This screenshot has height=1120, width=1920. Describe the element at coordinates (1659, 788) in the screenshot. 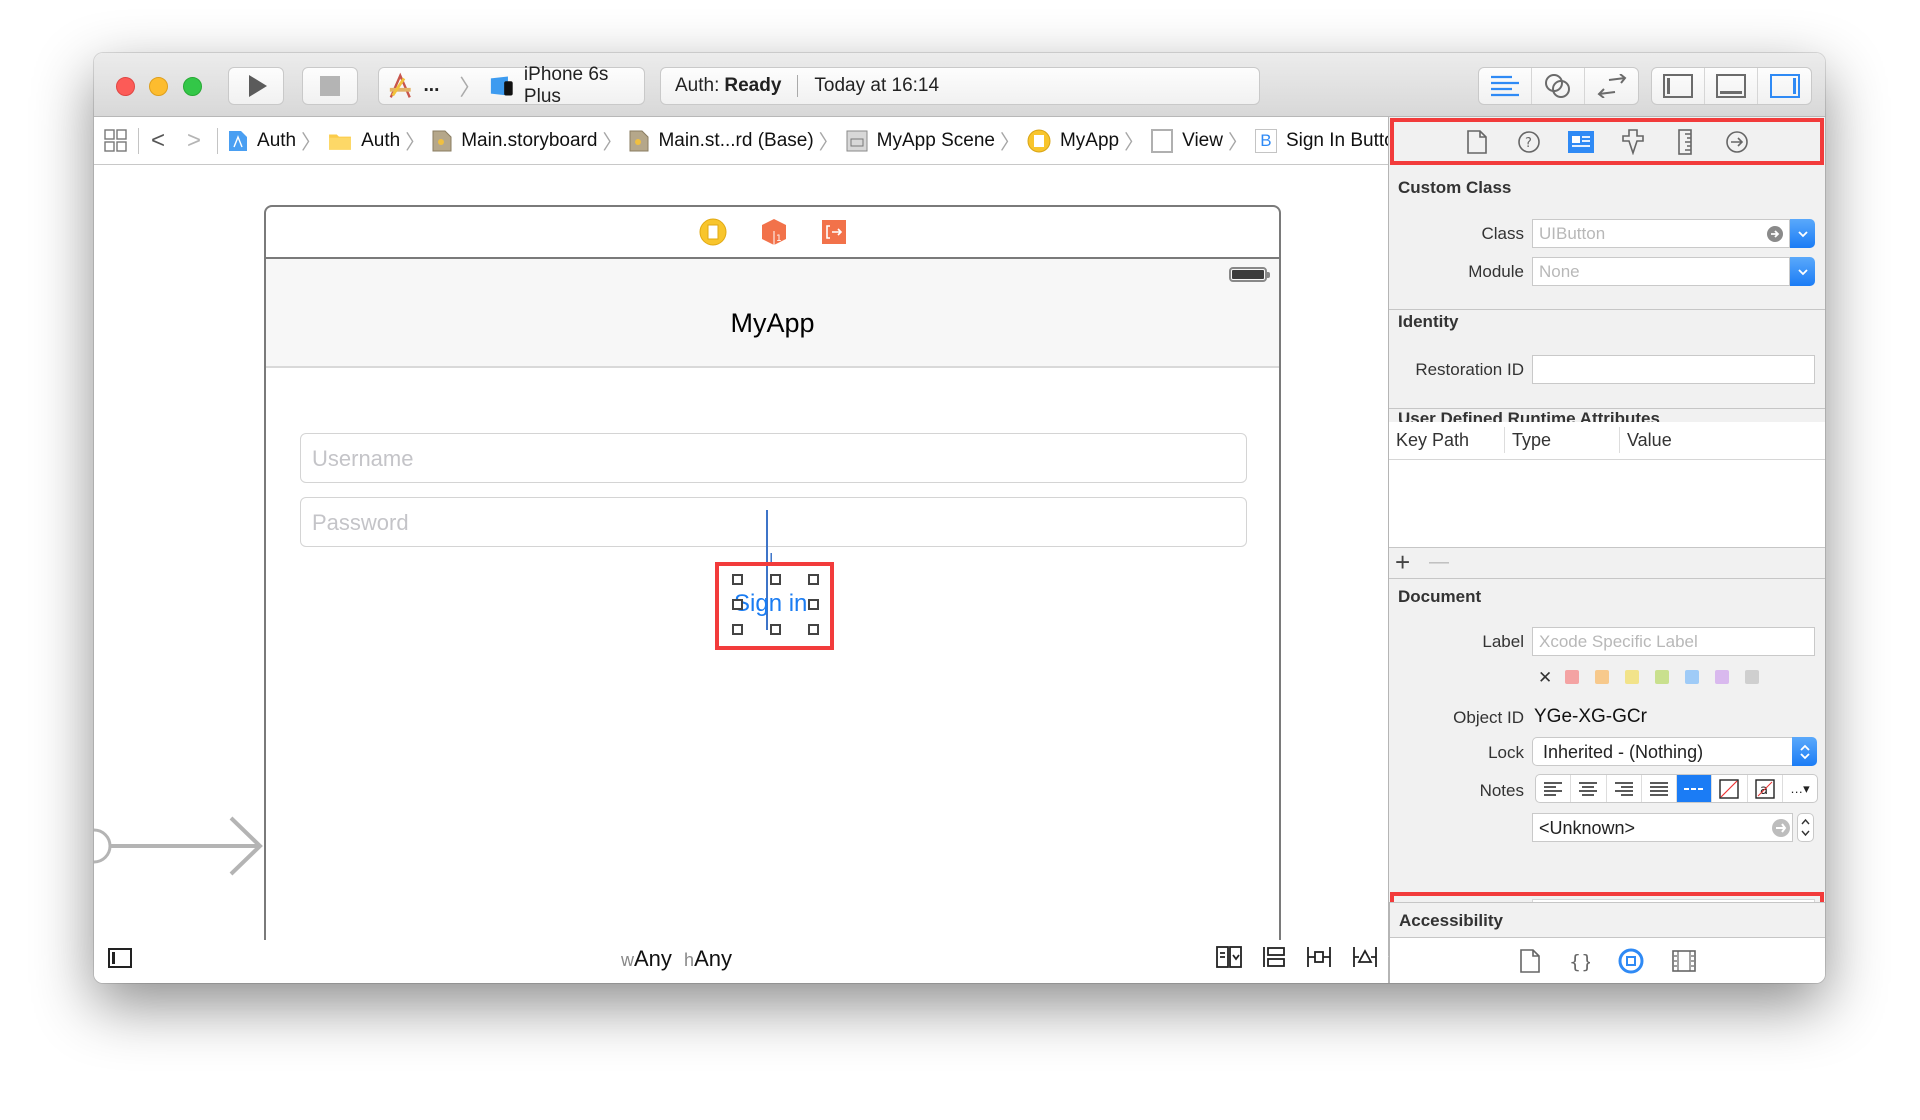

I see `justify-button` at that location.